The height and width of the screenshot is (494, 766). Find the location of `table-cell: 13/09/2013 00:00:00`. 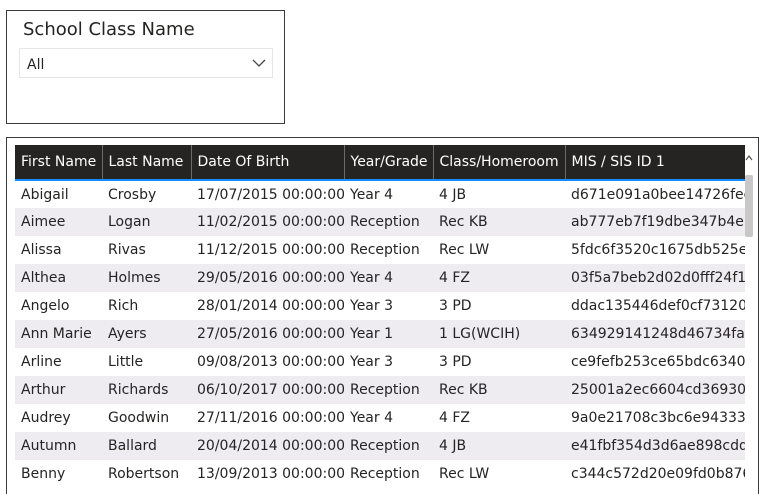

table-cell: 13/09/2013 00:00:00 is located at coordinates (267, 474).